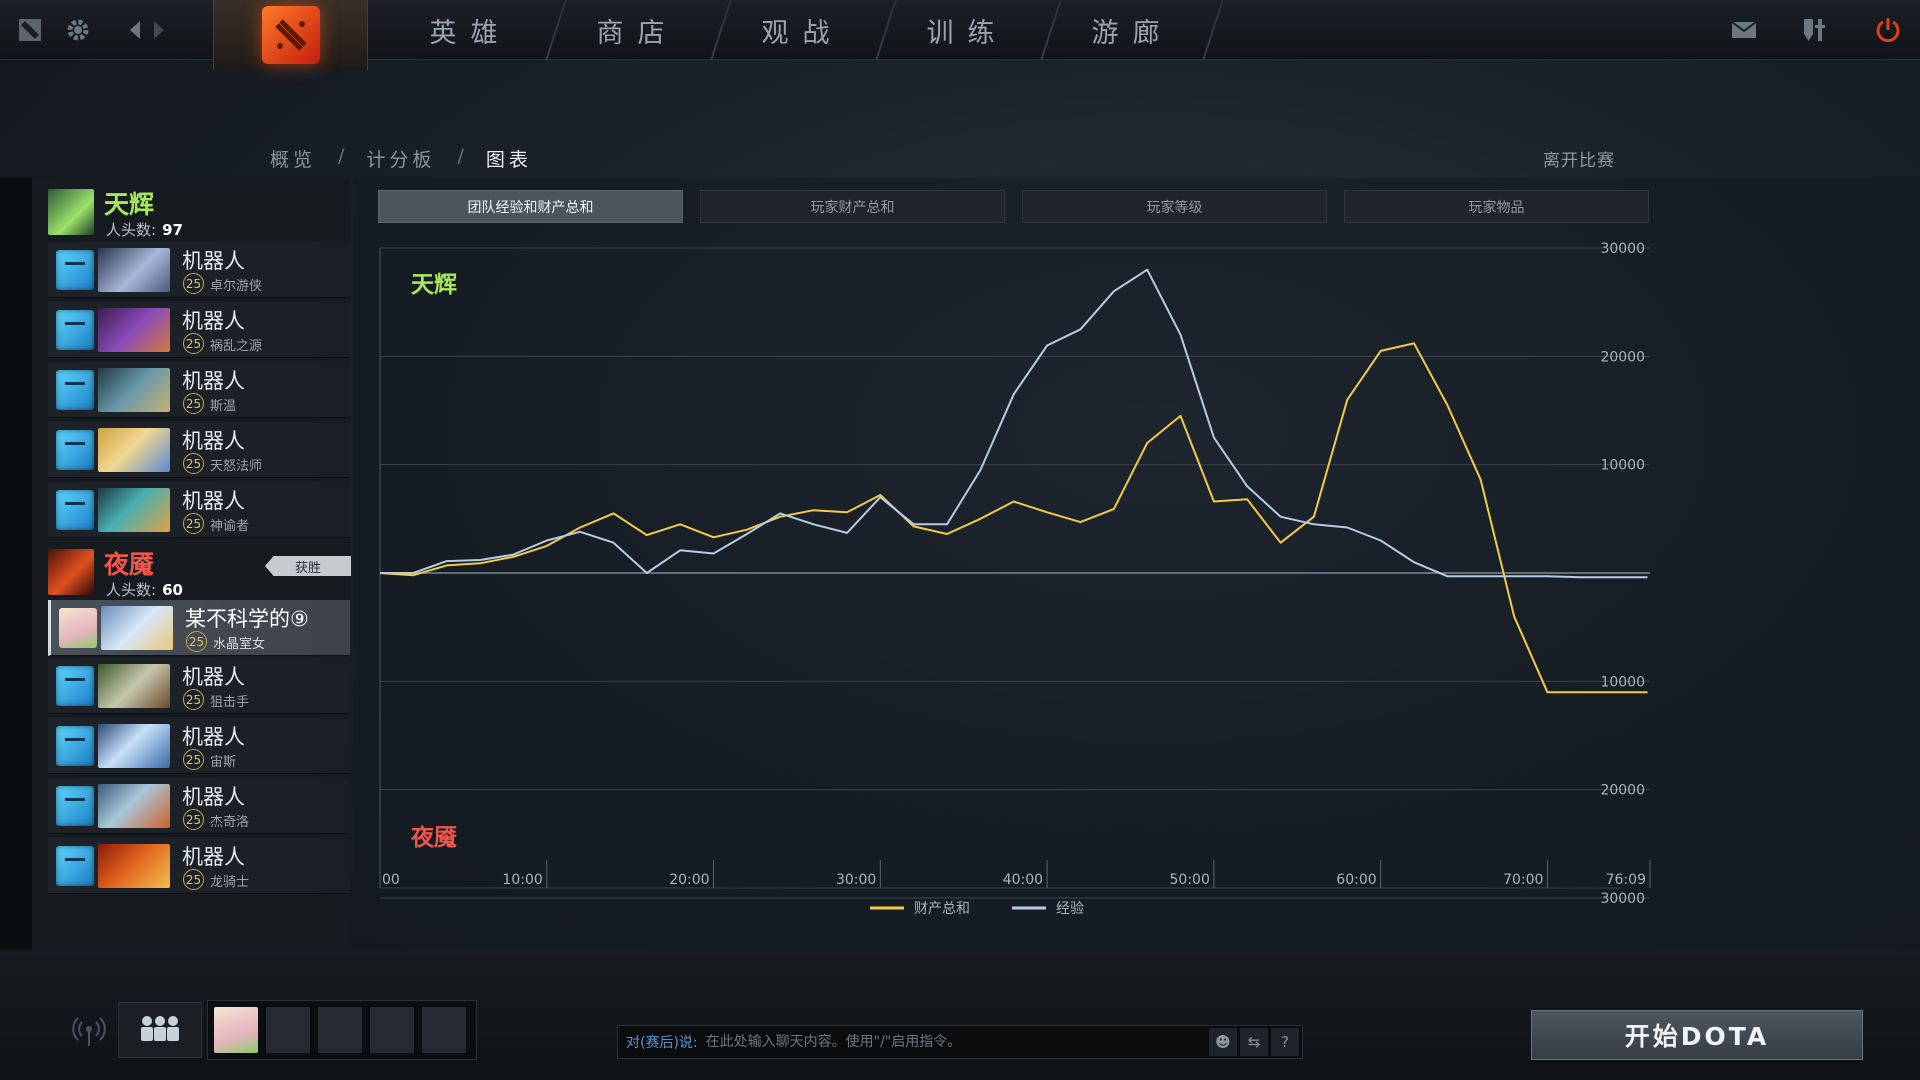 Image resolution: width=1920 pixels, height=1080 pixels. Describe the element at coordinates (129, 564) in the screenshot. I see `dire-team-name: 夜魇` at that location.